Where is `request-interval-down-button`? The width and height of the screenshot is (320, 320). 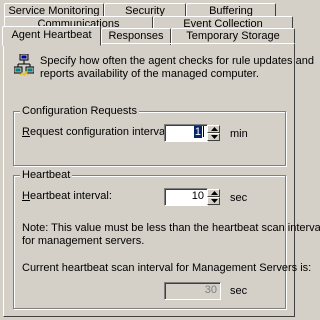 request-interval-down-button is located at coordinates (213, 137).